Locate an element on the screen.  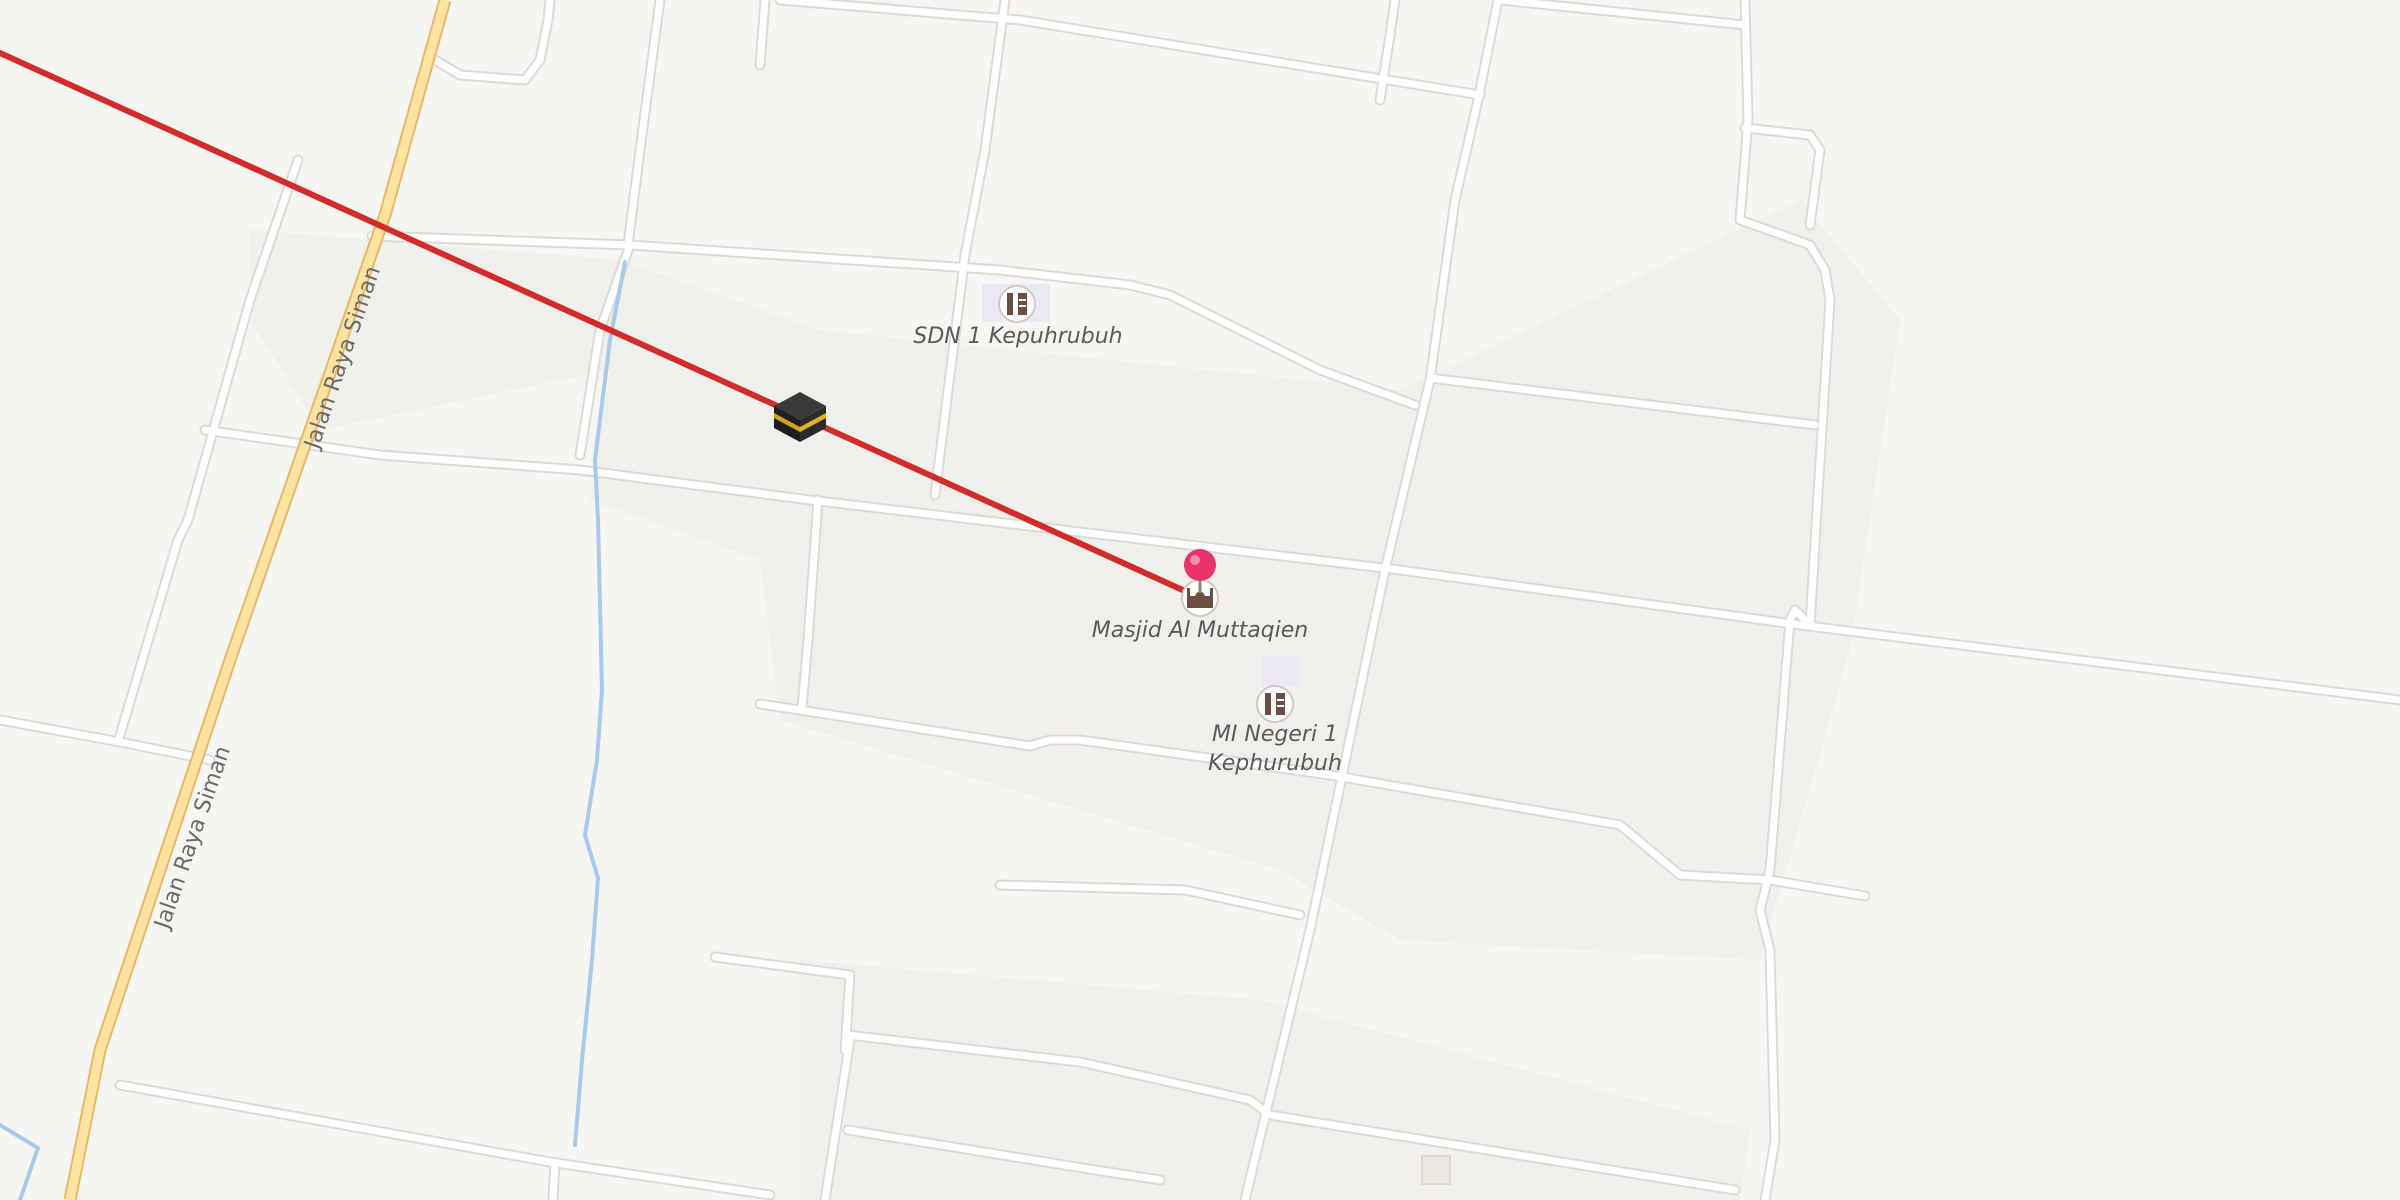
school-label-line2: Kephurubuh is located at coordinates (1275, 763).